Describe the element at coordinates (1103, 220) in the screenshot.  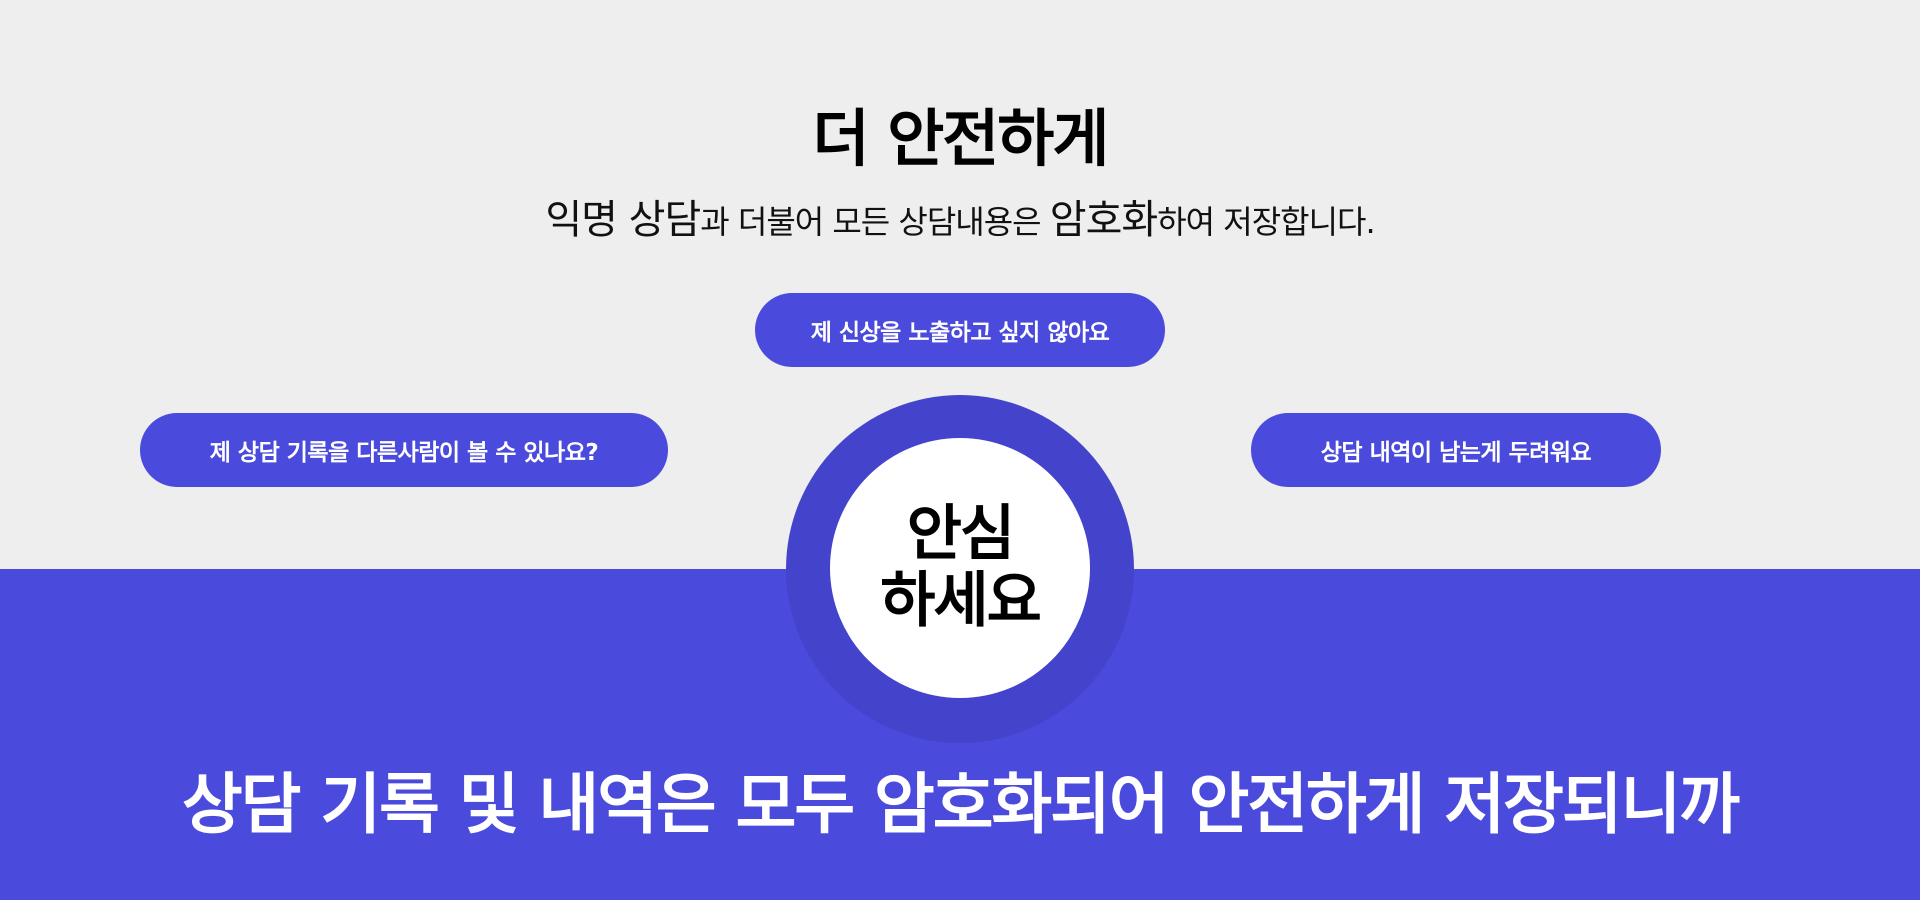
I see `subheading-emphasis-encryption: 암호화` at that location.